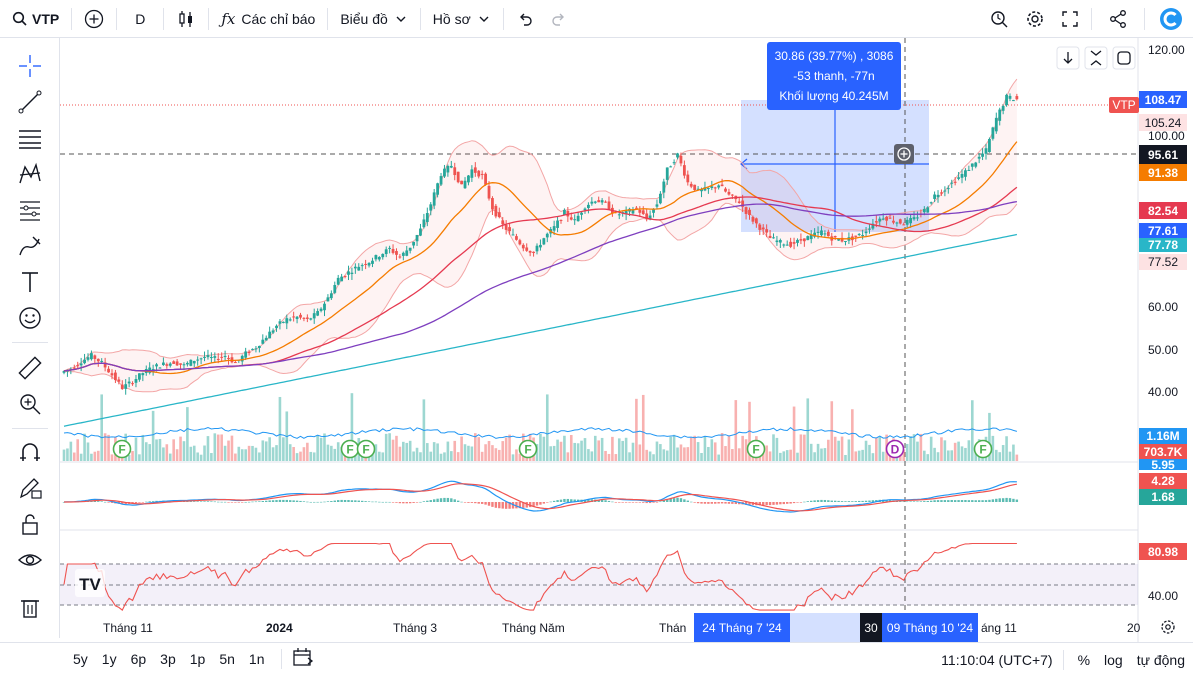 The width and height of the screenshot is (1193, 675). Describe the element at coordinates (186, 19) in the screenshot. I see `chart-style-button` at that location.